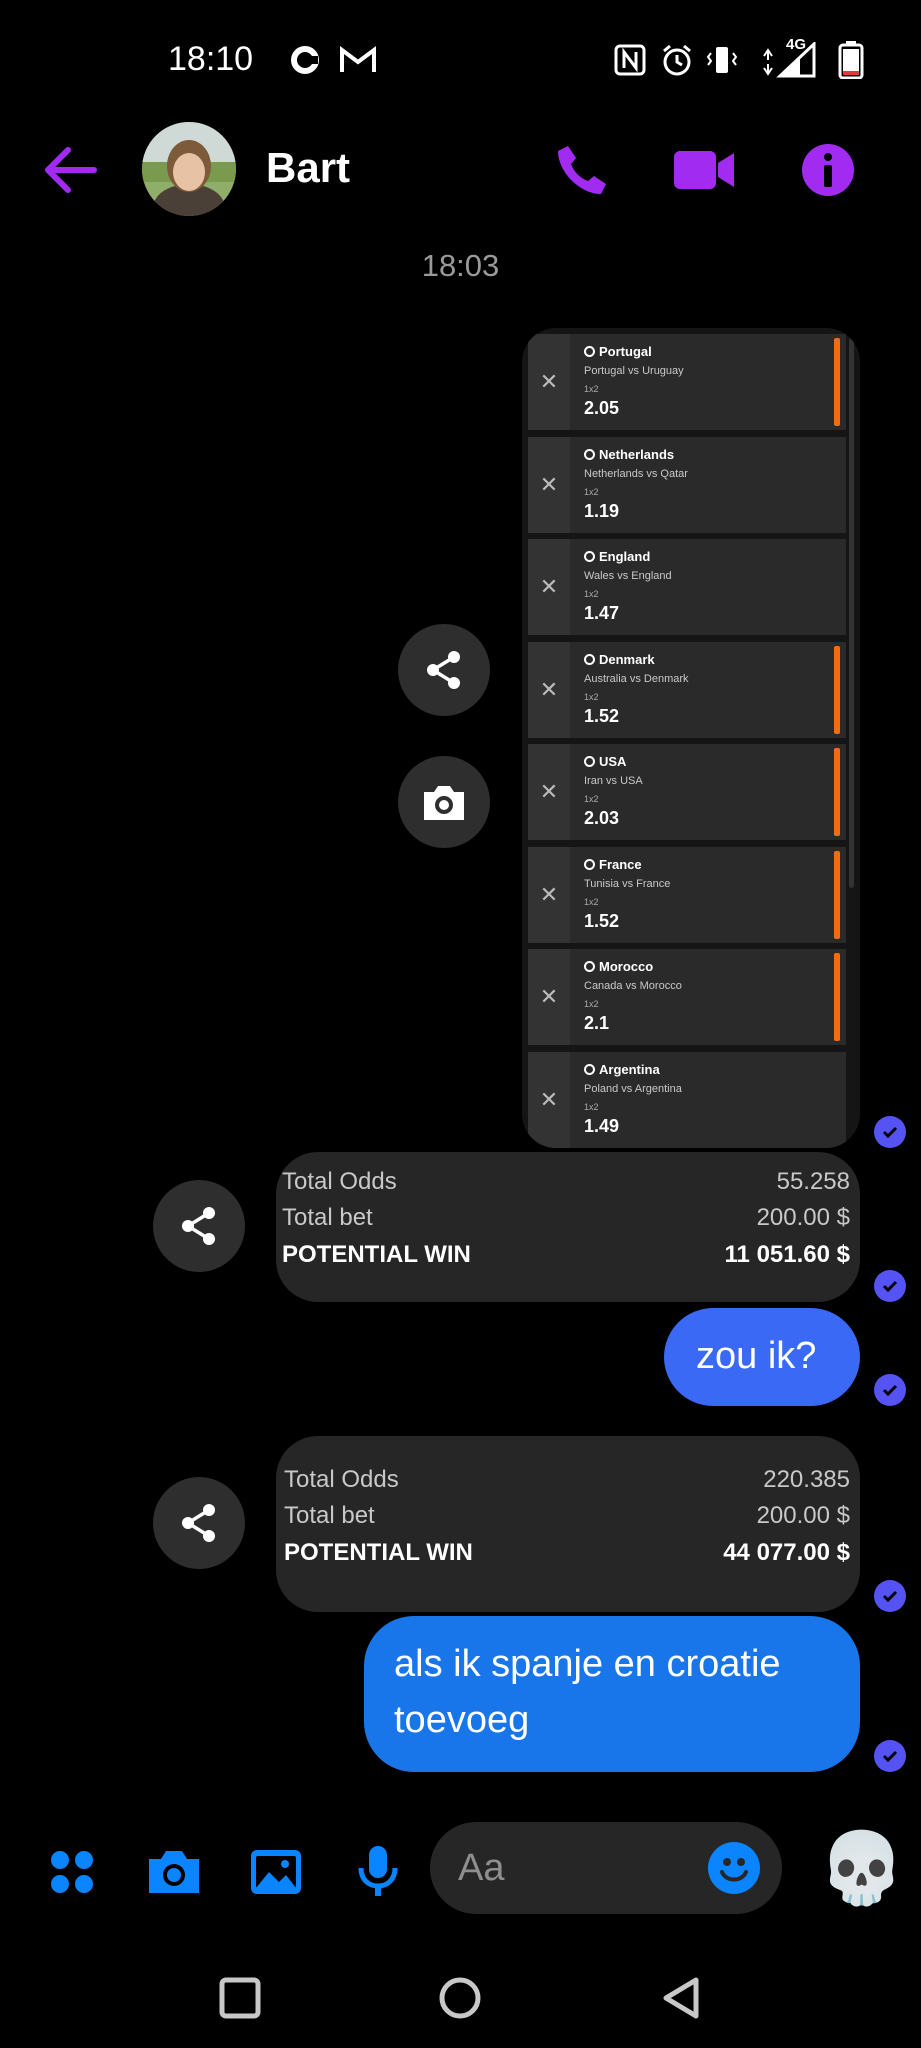 The height and width of the screenshot is (2048, 921). What do you see at coordinates (602, 510) in the screenshot?
I see `bet-odds: 1.19` at bounding box center [602, 510].